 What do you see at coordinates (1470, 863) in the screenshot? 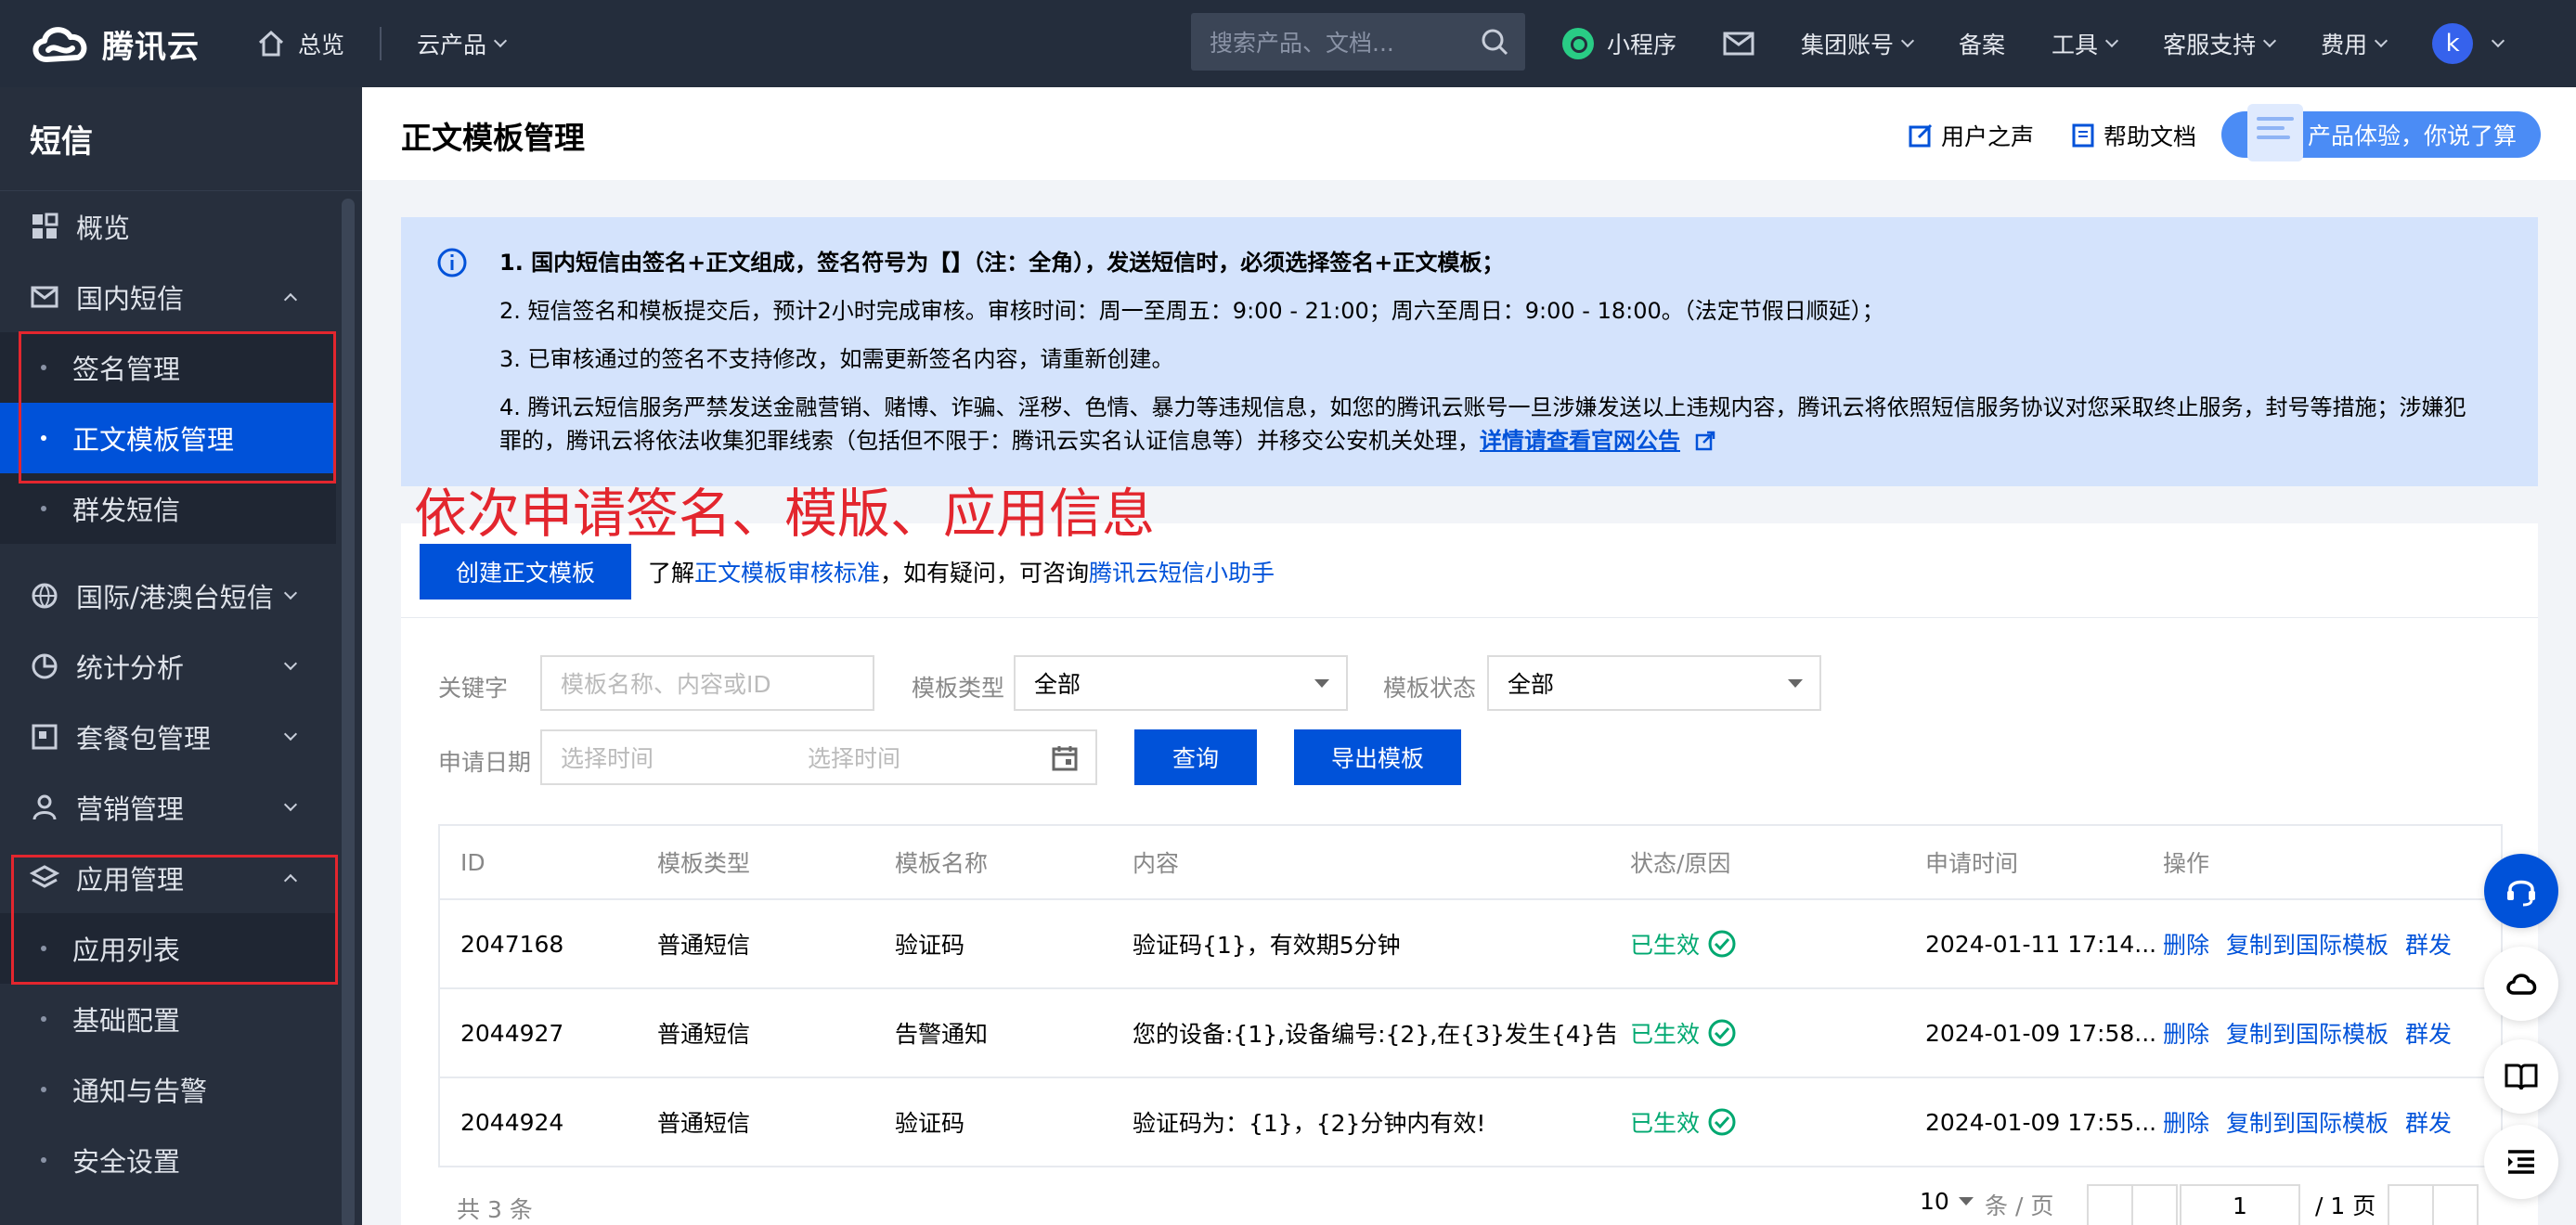
I see `table-header-row: ID 模板类型 模板名称 内容 状态/原因 申请时间 操作` at bounding box center [1470, 863].